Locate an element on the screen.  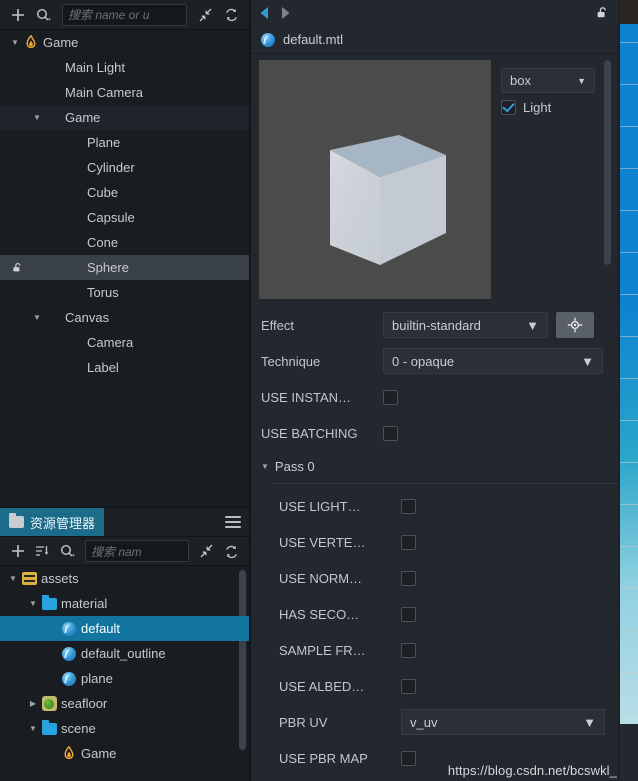
asset-node-assets: ▼ assets is located at coordinates (124, 578).